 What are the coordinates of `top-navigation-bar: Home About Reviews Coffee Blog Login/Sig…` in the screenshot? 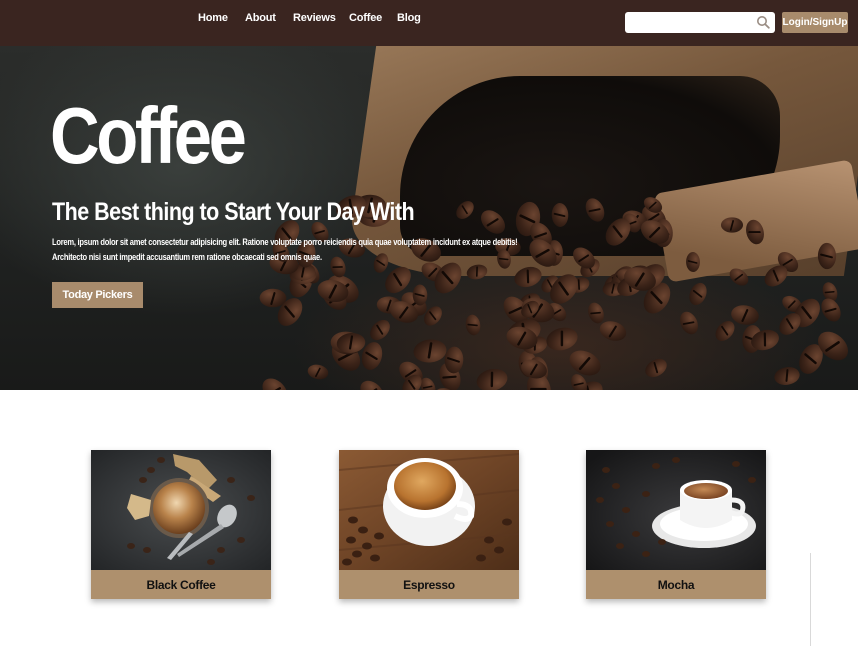 It's located at (429, 23).